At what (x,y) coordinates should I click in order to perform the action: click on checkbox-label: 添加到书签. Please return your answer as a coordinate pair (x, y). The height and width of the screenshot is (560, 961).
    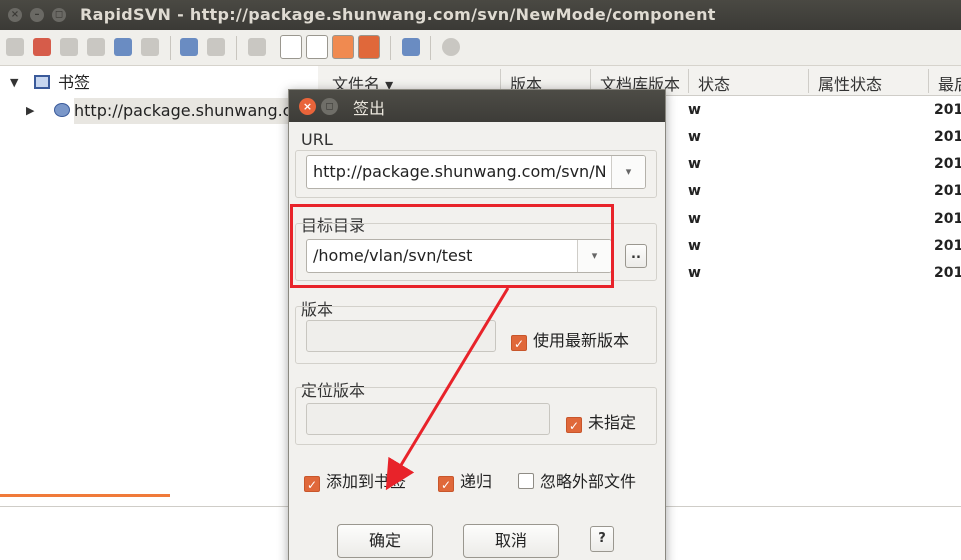
    Looking at the image, I should click on (366, 481).